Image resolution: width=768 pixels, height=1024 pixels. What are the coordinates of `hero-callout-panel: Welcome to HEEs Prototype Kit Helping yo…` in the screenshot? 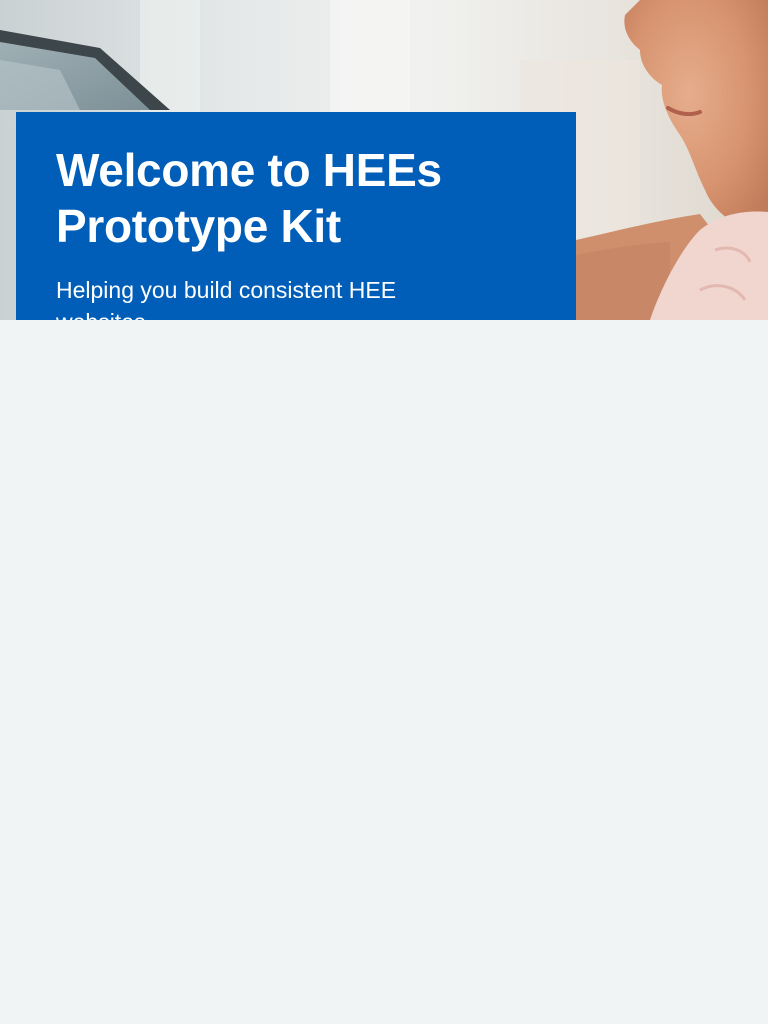 It's located at (296, 216).